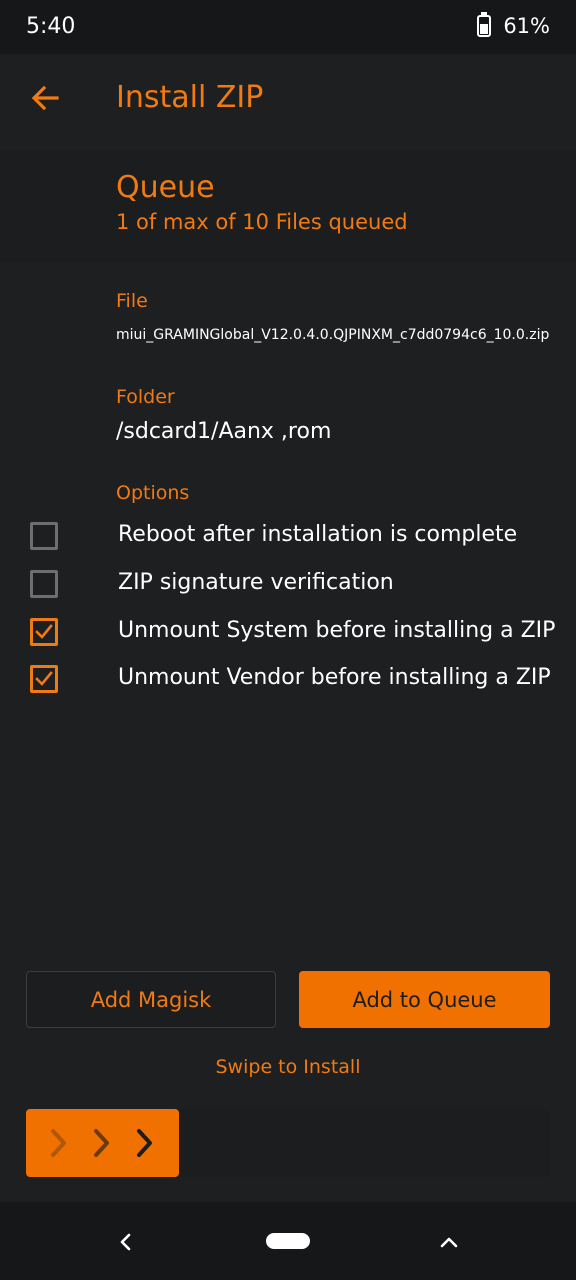 This screenshot has height=1280, width=576. What do you see at coordinates (256, 582) in the screenshot?
I see `option-label: ZIP signature verification` at bounding box center [256, 582].